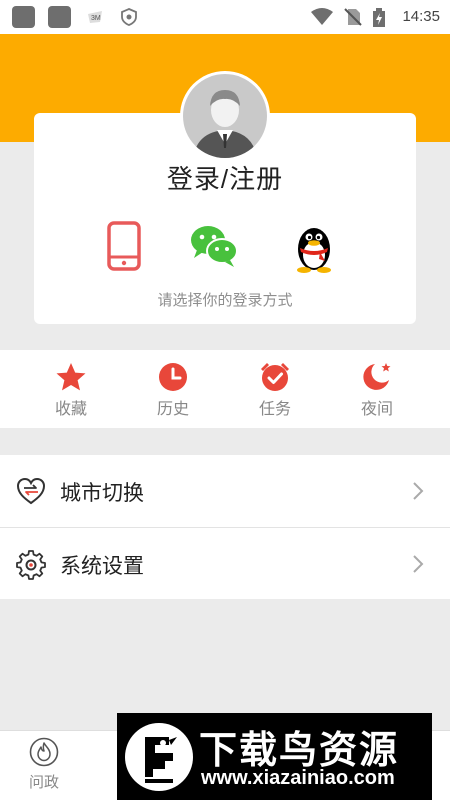 Image resolution: width=450 pixels, height=800 pixels. Describe the element at coordinates (102, 493) in the screenshot. I see `menu-item-city-switch-label: 城市切换` at that location.